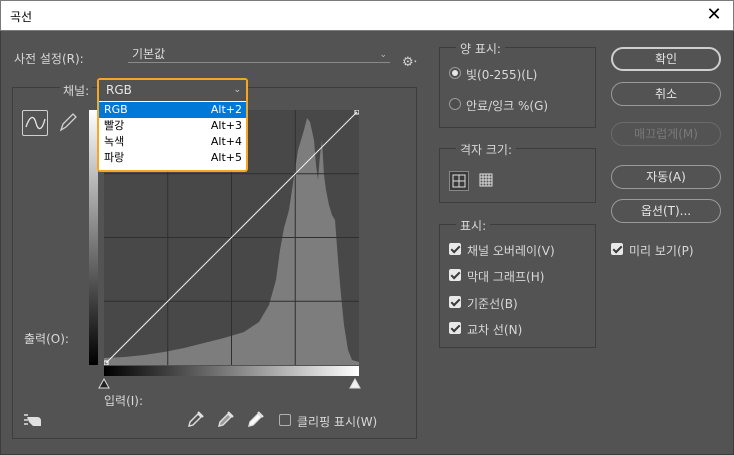 This screenshot has width=734, height=455. I want to click on grid-detailed-button, so click(487, 181).